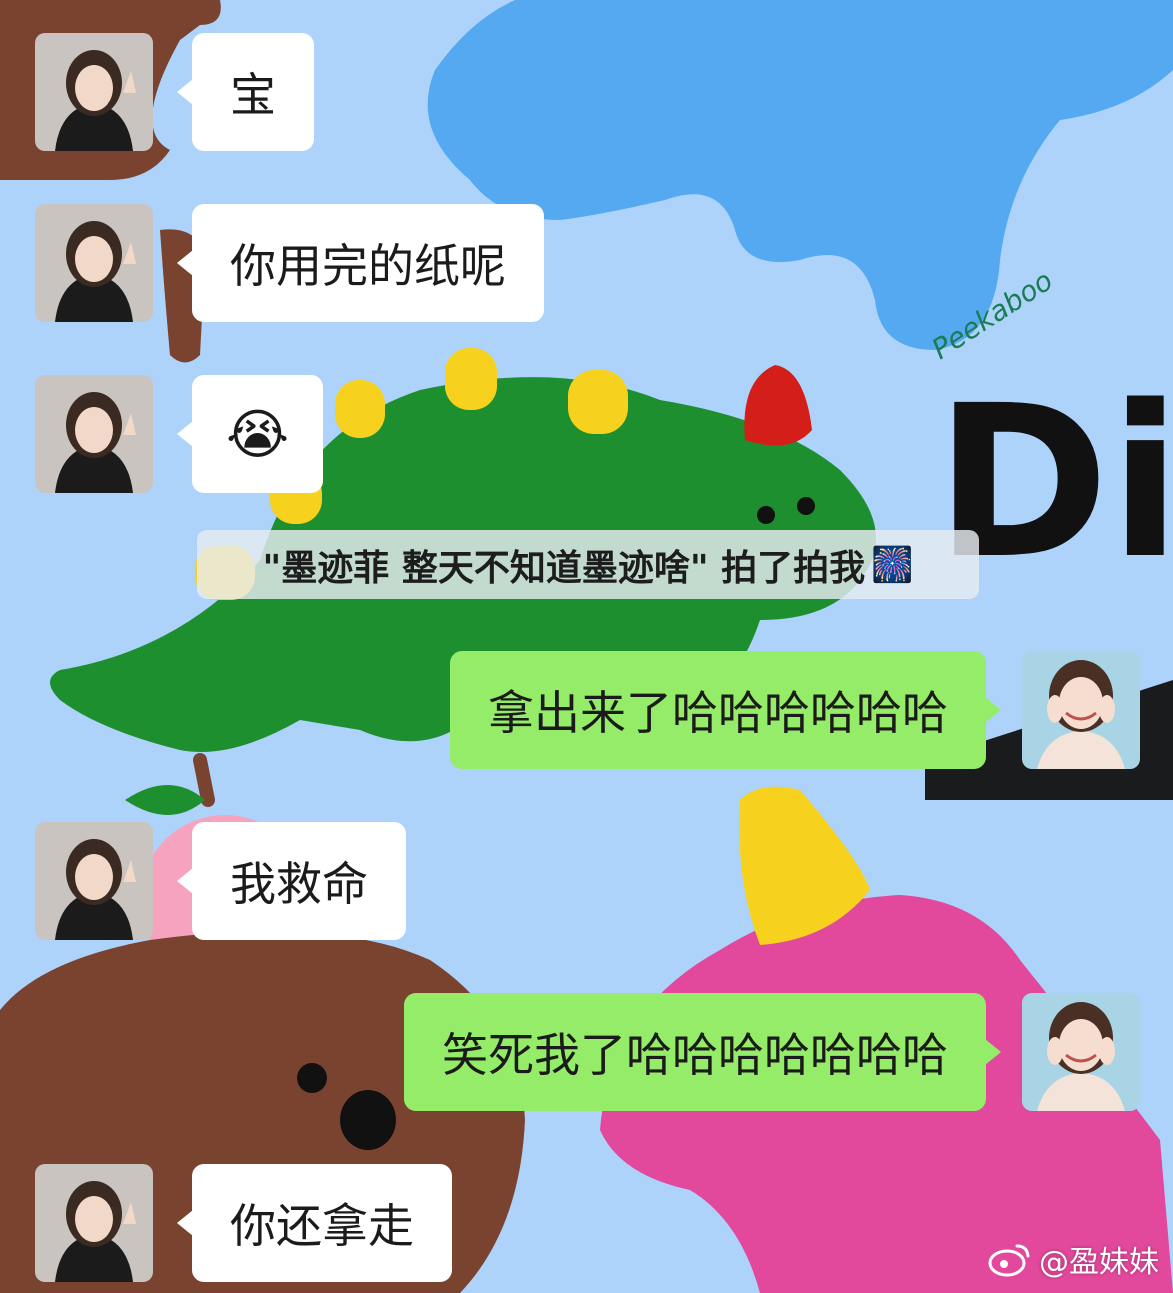 Image resolution: width=1173 pixels, height=1293 pixels. I want to click on message-text: 你还拿走, so click(322, 1226).